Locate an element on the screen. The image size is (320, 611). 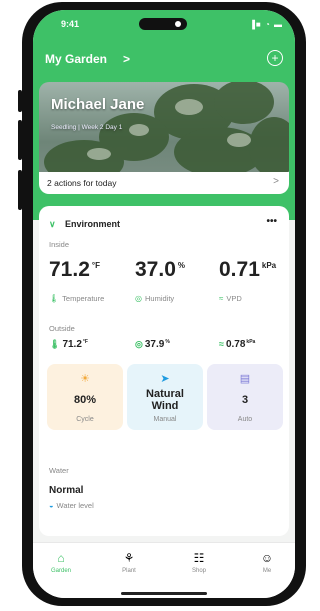
light-cycle-caption: Cycle is located at coordinates (85, 419).